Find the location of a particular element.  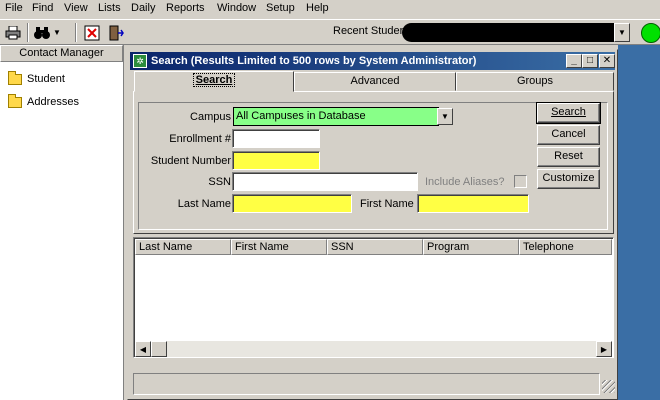

ssn-field is located at coordinates (325, 181).